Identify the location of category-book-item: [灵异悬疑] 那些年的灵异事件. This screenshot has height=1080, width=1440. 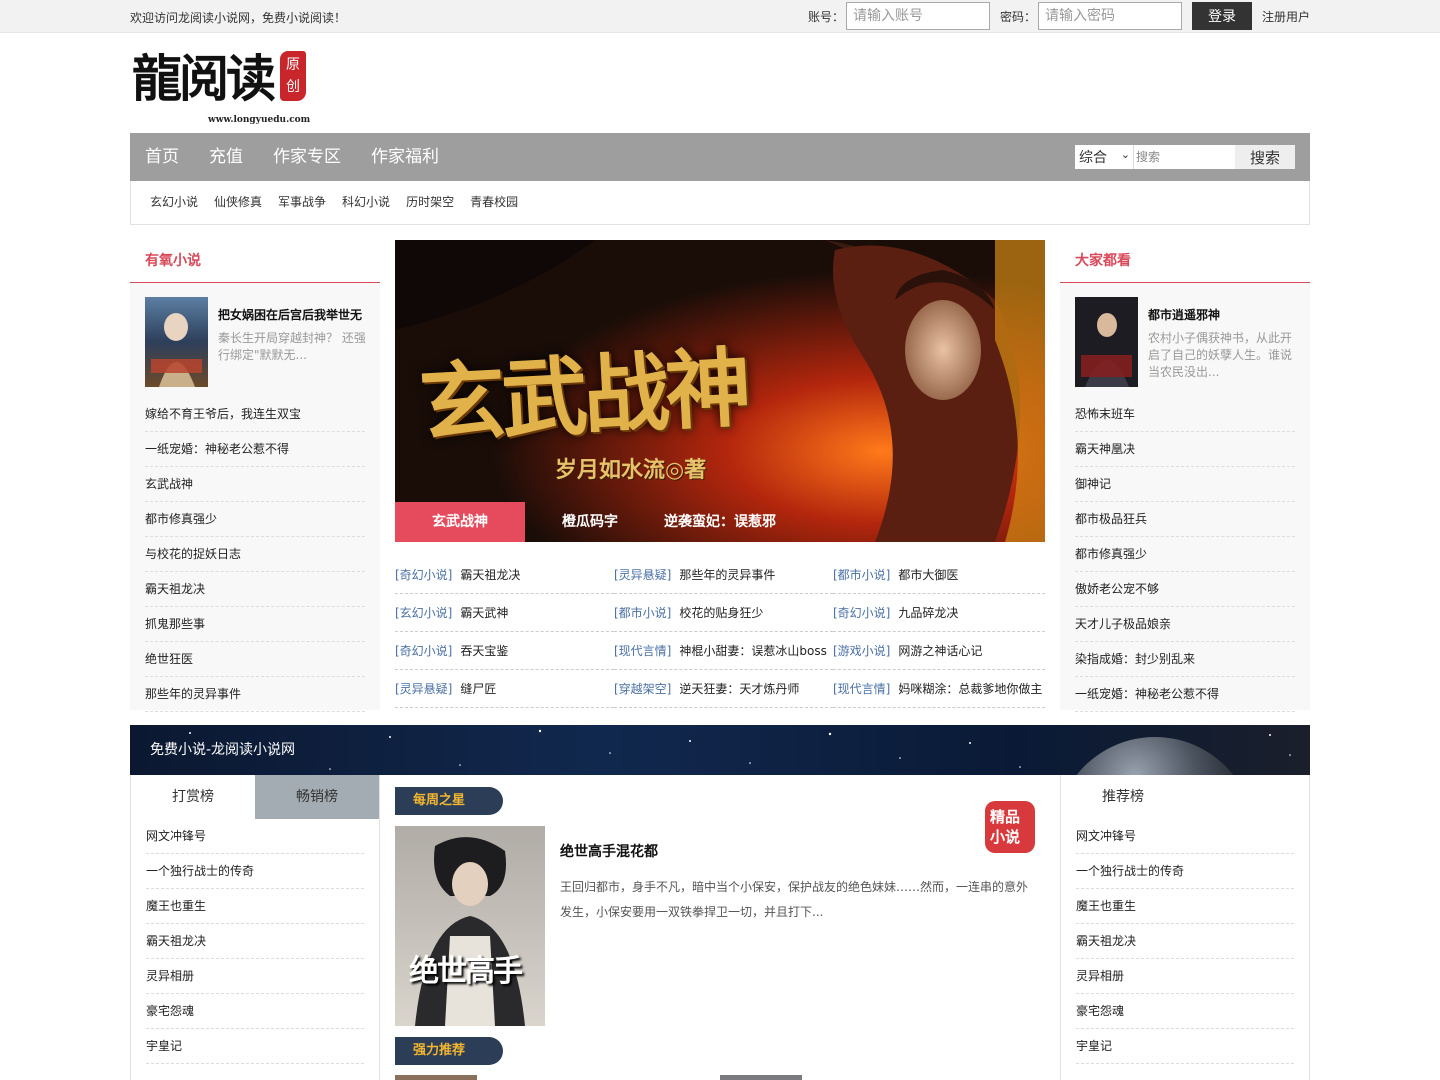
(723, 575).